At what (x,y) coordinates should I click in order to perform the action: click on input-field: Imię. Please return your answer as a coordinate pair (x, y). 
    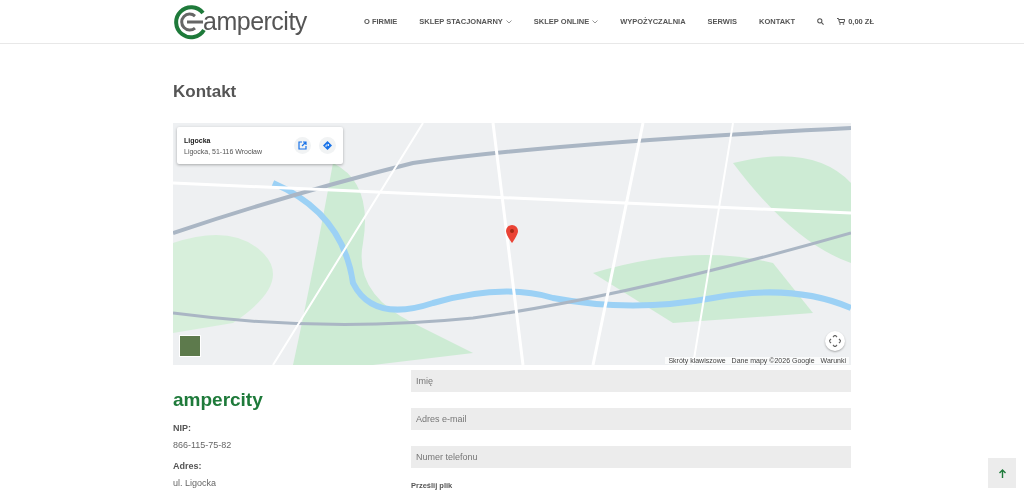
    Looking at the image, I should click on (631, 381).